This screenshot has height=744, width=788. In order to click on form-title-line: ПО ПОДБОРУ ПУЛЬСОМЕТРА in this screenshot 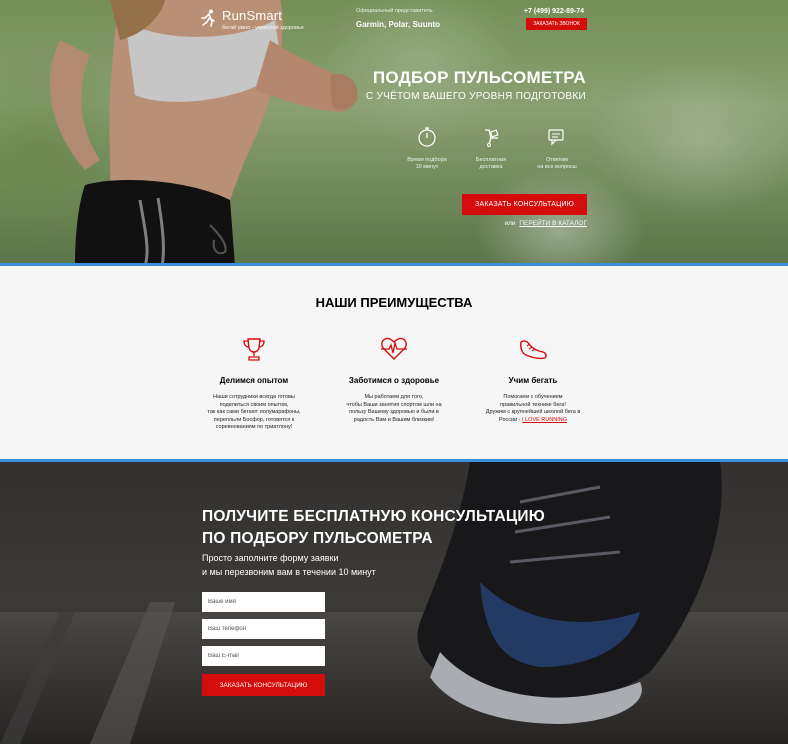, I will do `click(317, 538)`.